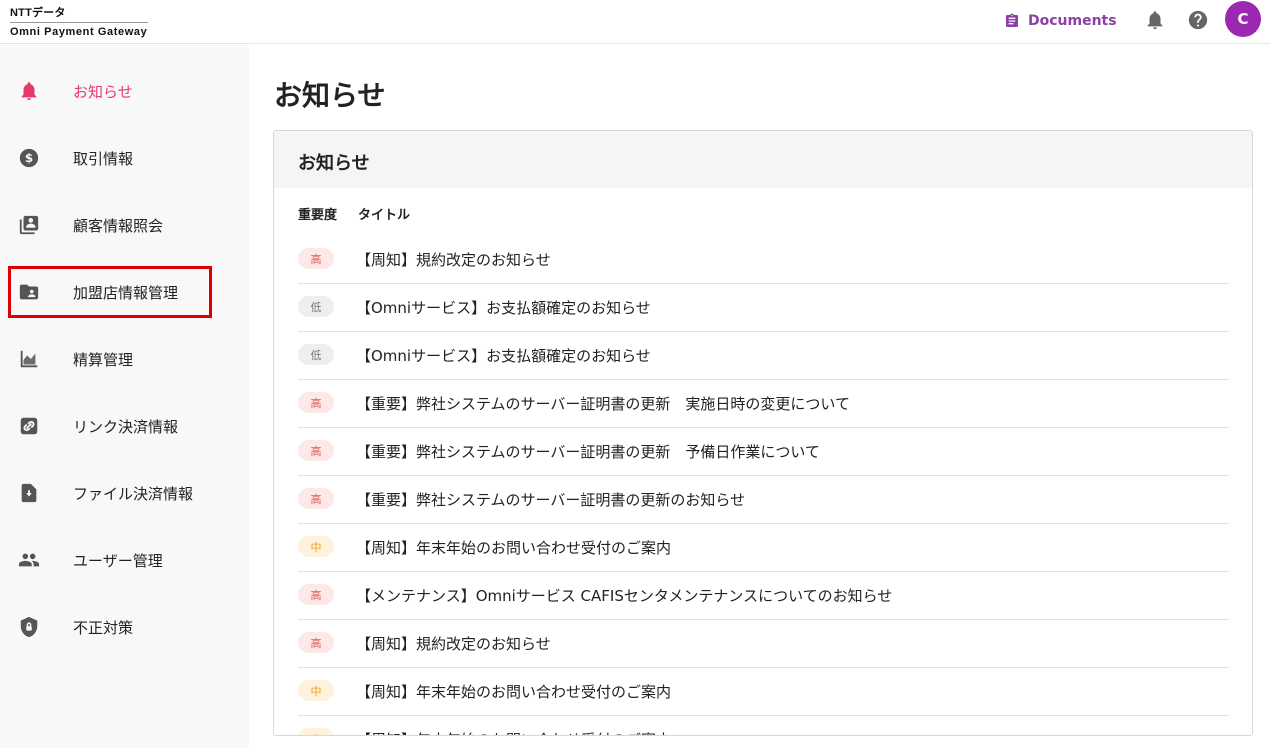 This screenshot has width=1270, height=748. Describe the element at coordinates (334, 163) in the screenshot. I see `card-title: お知らせ` at that location.